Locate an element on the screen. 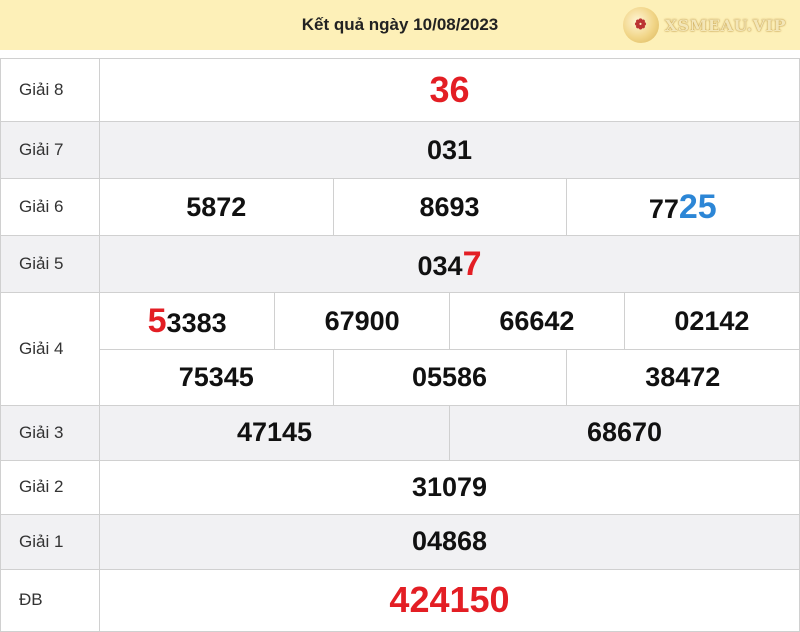  prize-3-grid: 47145 68670 is located at coordinates (449, 432).